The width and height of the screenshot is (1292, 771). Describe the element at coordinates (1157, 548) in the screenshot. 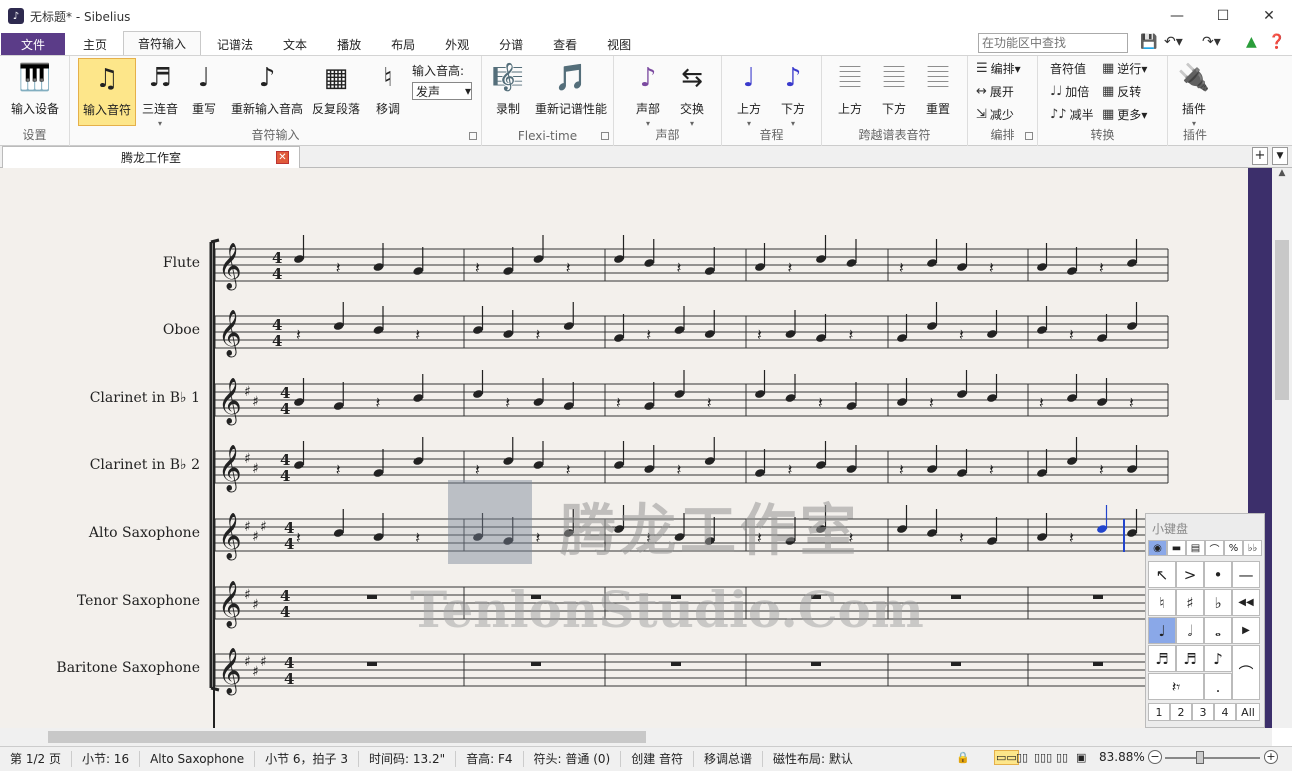

I see `keypad-layout-common-icon: ◉` at that location.